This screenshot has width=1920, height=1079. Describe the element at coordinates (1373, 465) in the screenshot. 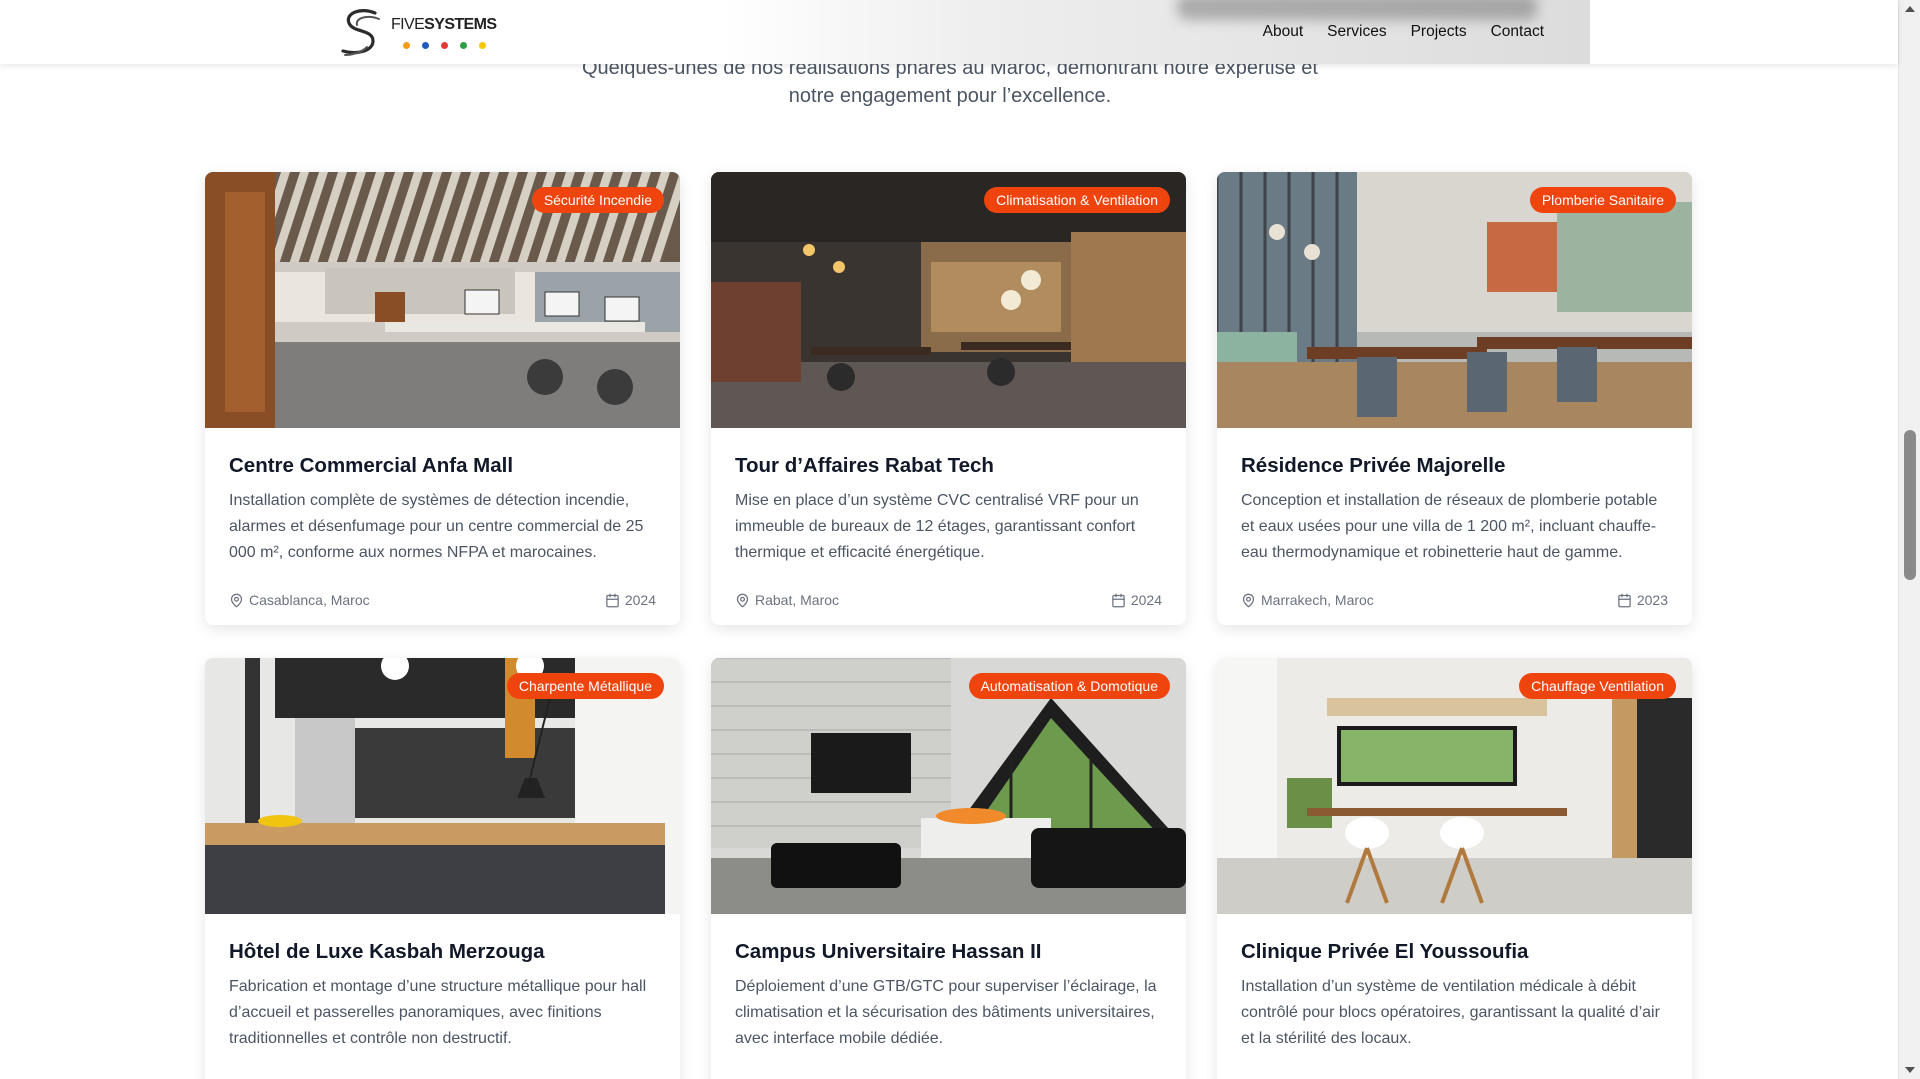

I see `project-title: Résidence Privée Majorelle` at that location.